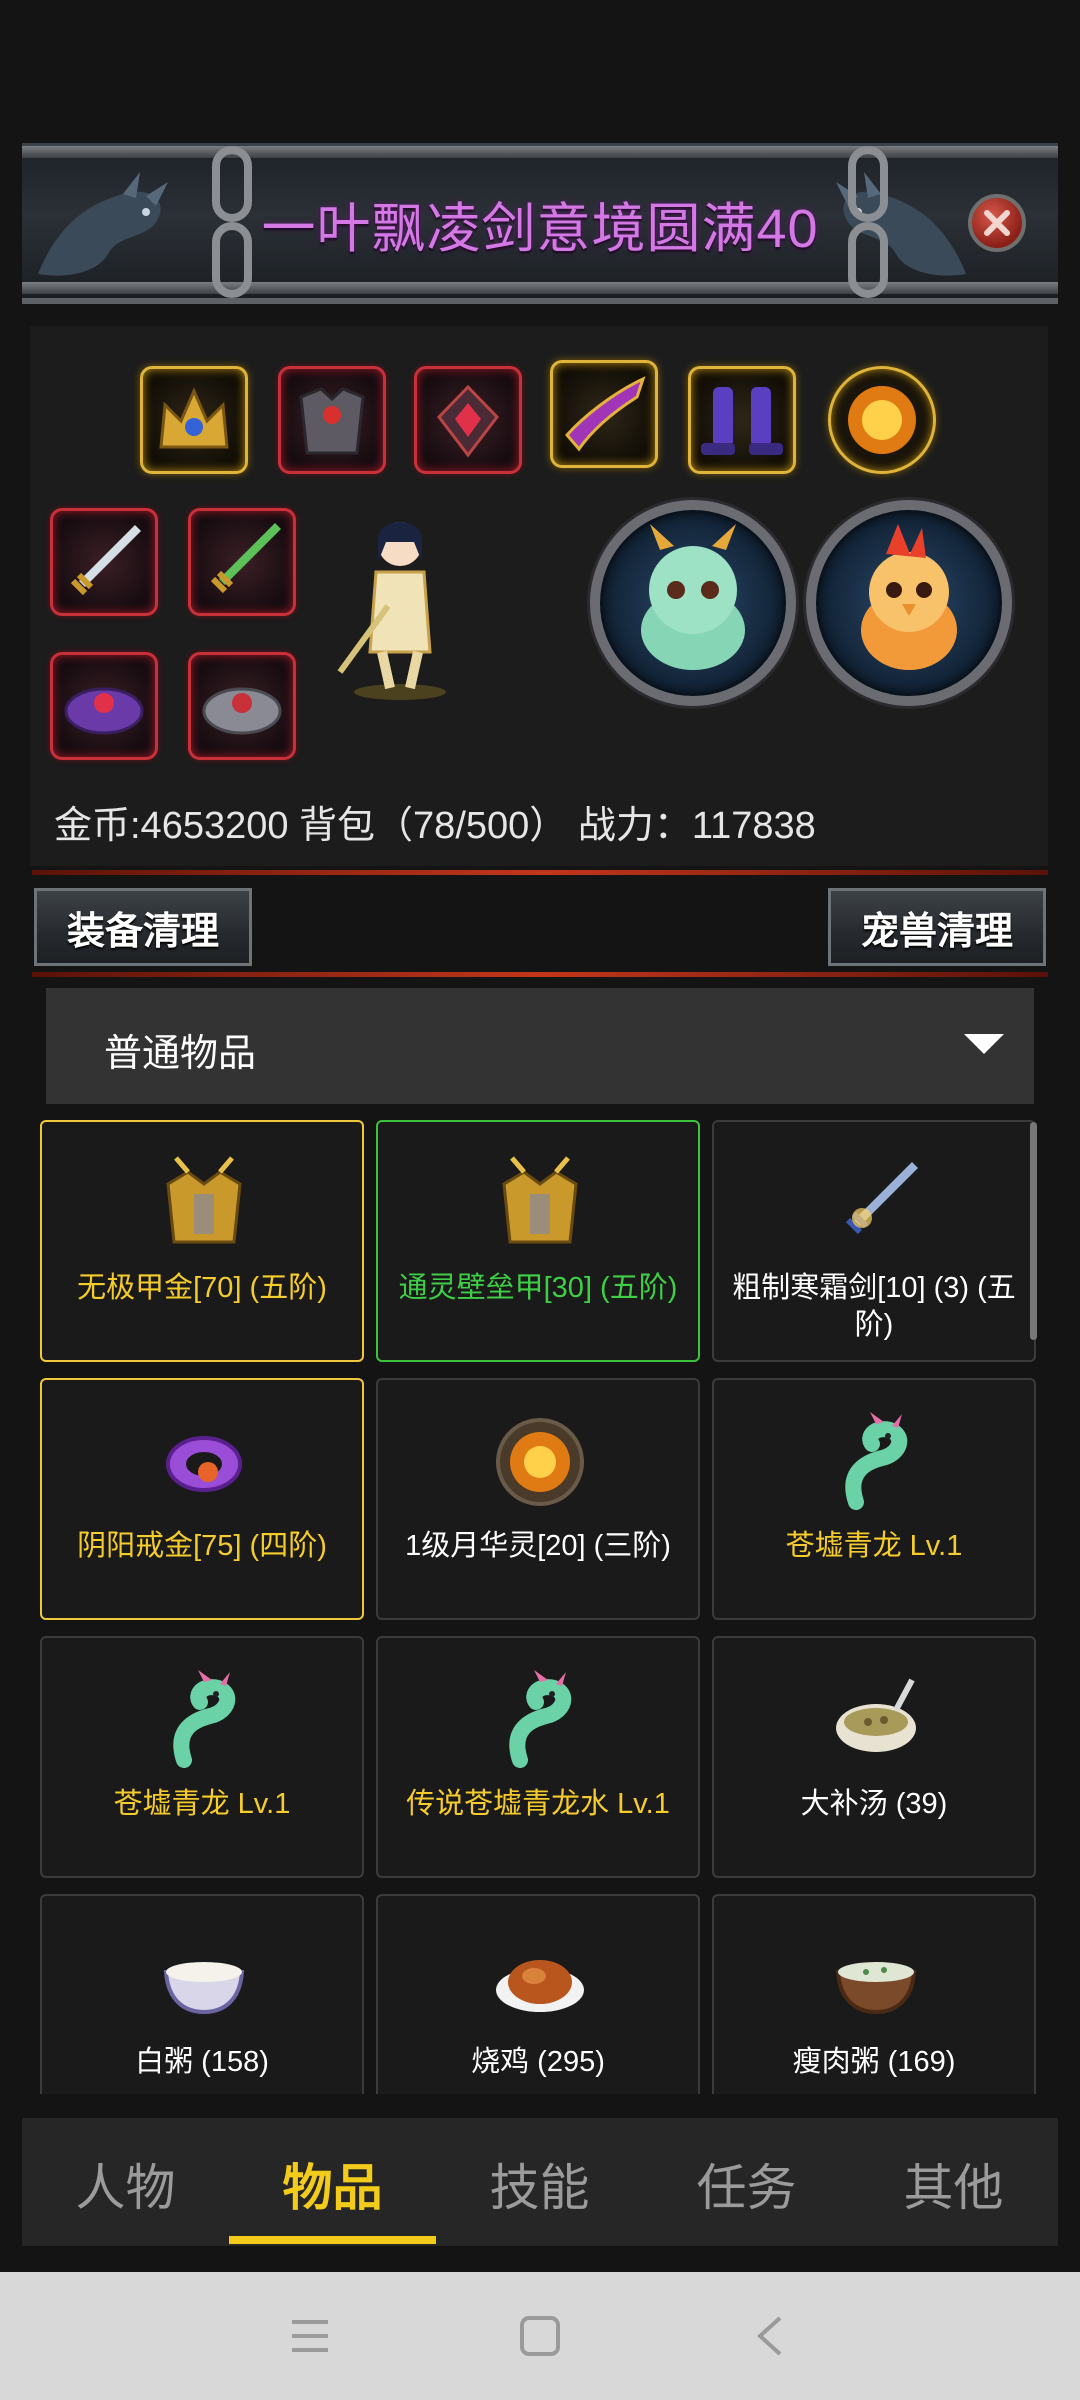 Image resolution: width=1080 pixels, height=2400 pixels. What do you see at coordinates (876, 1715) in the screenshot?
I see `soup-icon` at bounding box center [876, 1715].